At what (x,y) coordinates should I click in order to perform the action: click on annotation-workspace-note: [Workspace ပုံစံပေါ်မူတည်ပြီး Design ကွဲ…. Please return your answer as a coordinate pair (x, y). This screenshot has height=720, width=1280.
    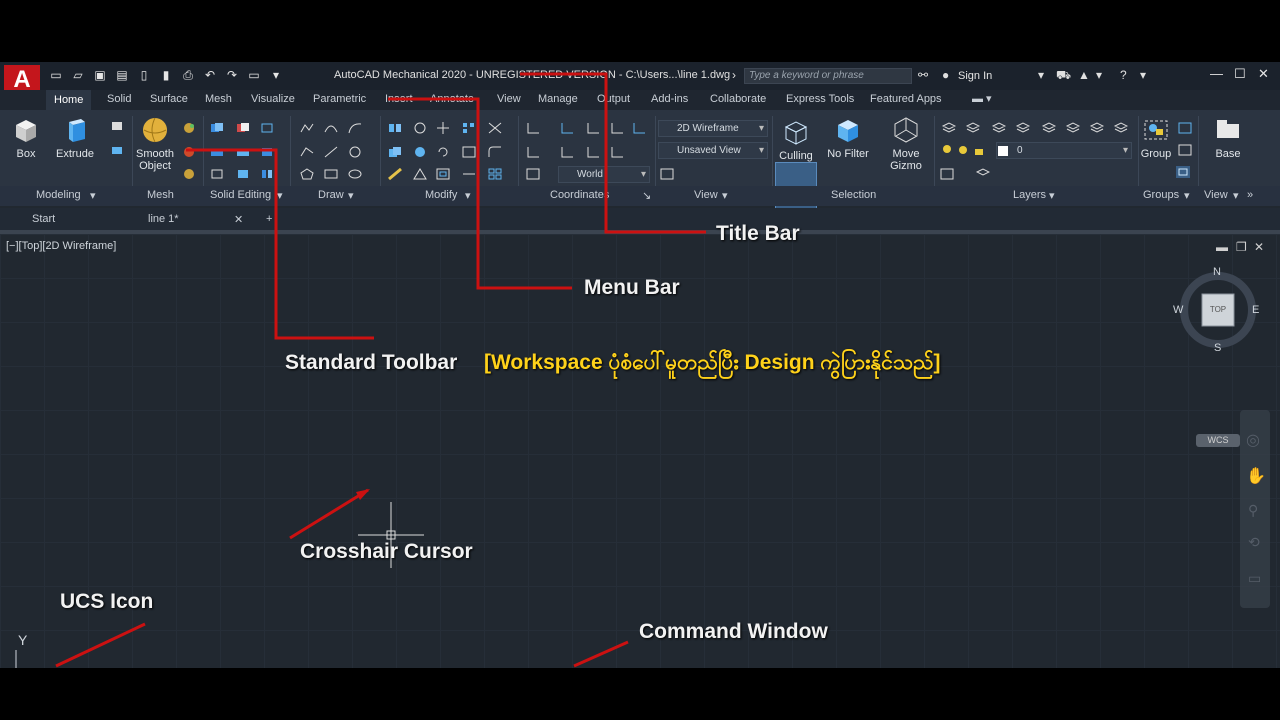
    Looking at the image, I should click on (712, 362).